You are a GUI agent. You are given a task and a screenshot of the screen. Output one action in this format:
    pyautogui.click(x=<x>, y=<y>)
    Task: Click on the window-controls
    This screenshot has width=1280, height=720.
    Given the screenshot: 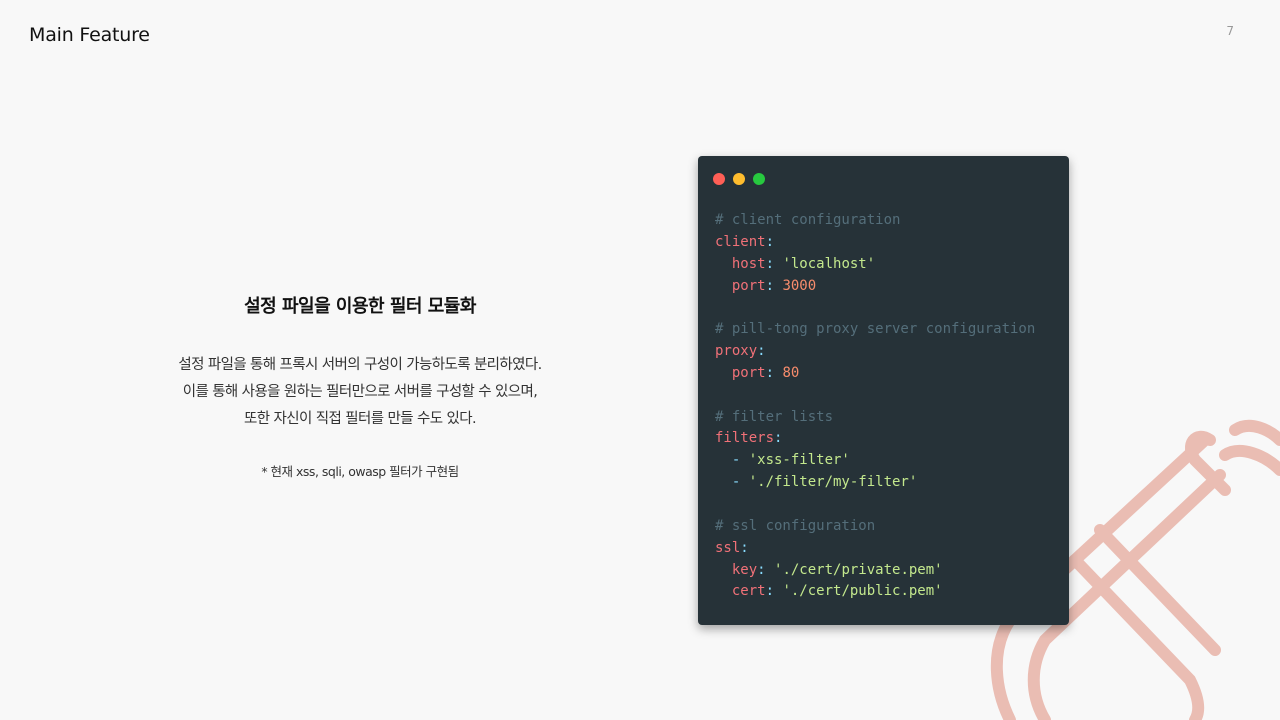 What is the action you would take?
    pyautogui.click(x=739, y=179)
    